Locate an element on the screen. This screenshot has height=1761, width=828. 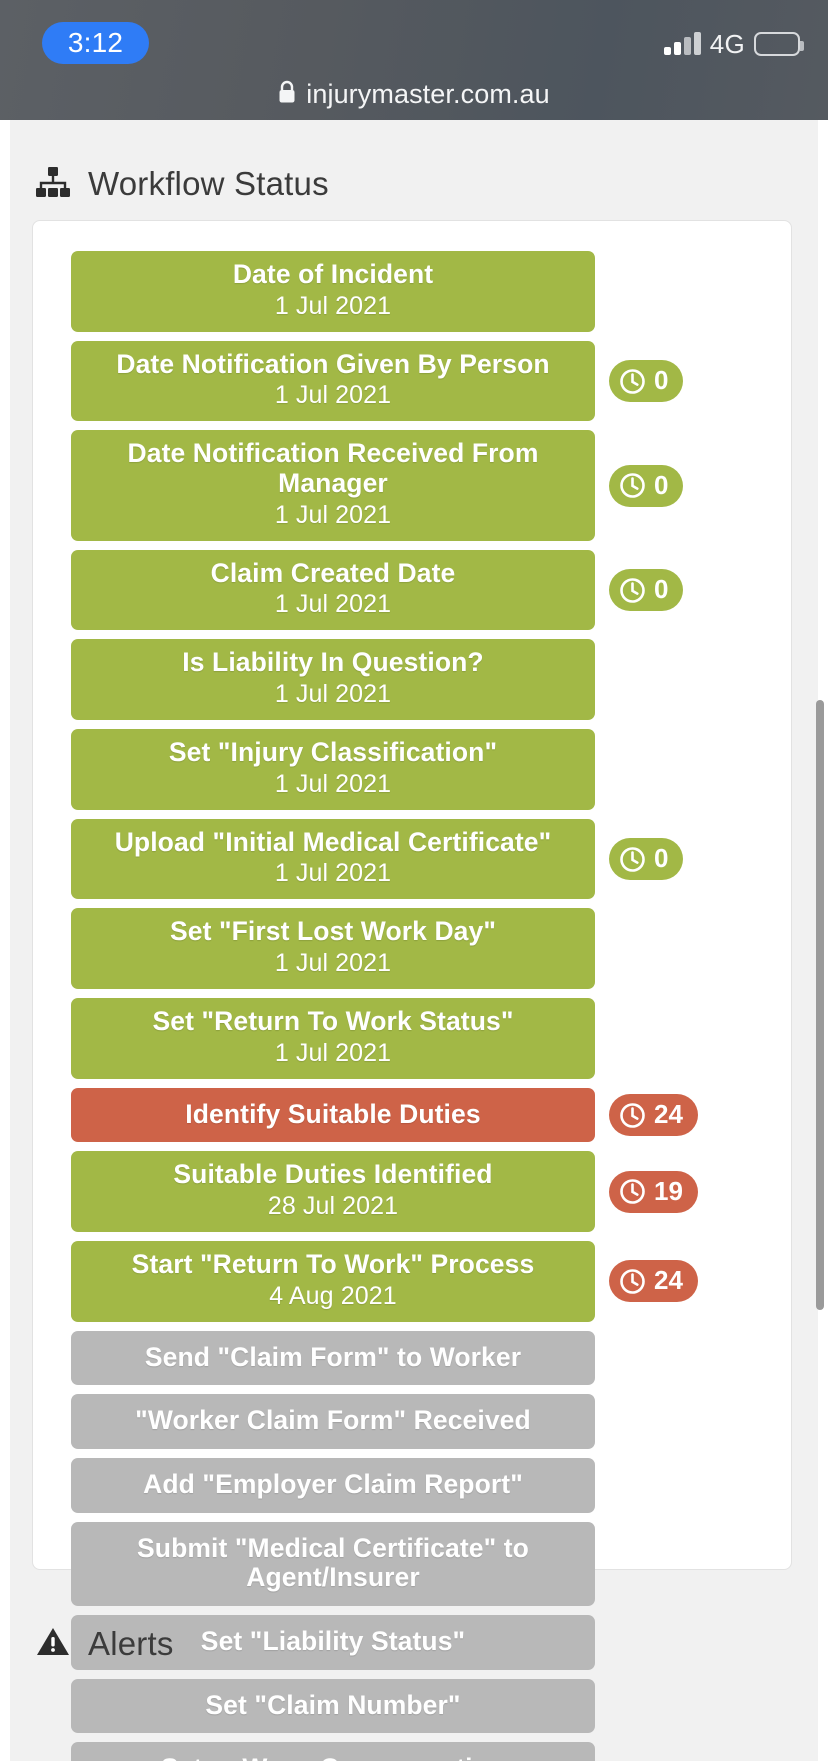
workflow-status-title: Workflow Status is located at coordinates (208, 183).